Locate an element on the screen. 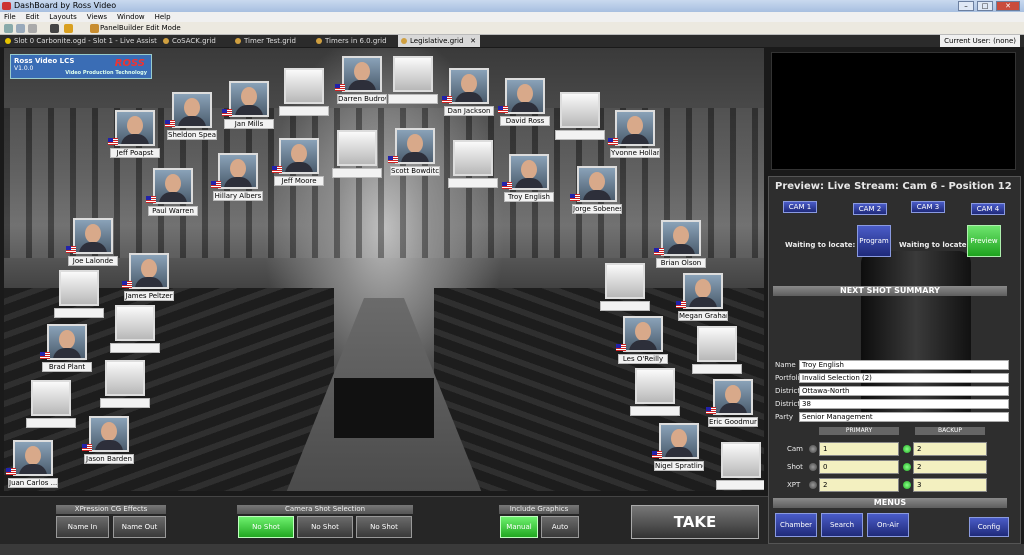  seat-occupied: Darren Budrow is located at coordinates (361, 80).